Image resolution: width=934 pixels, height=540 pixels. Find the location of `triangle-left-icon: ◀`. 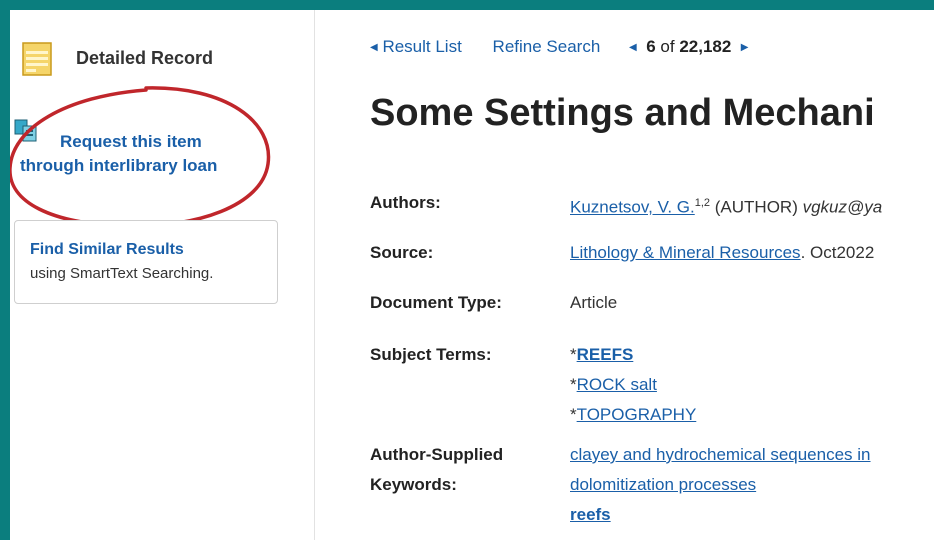

triangle-left-icon: ◀ is located at coordinates (374, 47).